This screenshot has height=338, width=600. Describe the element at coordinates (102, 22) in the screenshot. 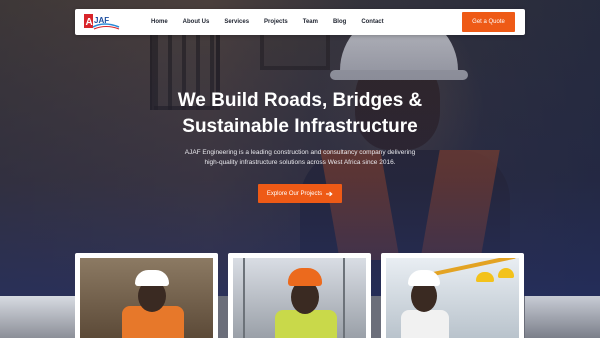

I see `company-logo: A JAF` at that location.